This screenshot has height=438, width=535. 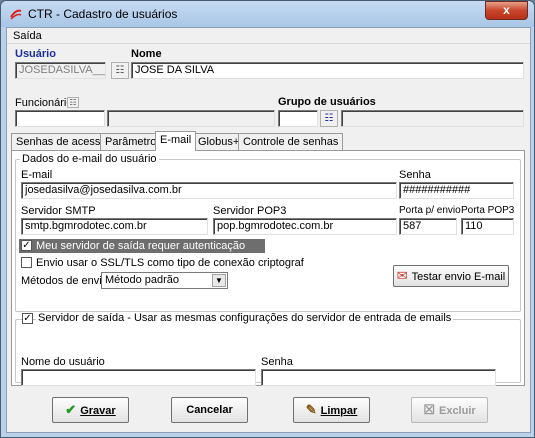 What do you see at coordinates (58, 211) in the screenshot?
I see `smtp-label: Servidor SMTP` at bounding box center [58, 211].